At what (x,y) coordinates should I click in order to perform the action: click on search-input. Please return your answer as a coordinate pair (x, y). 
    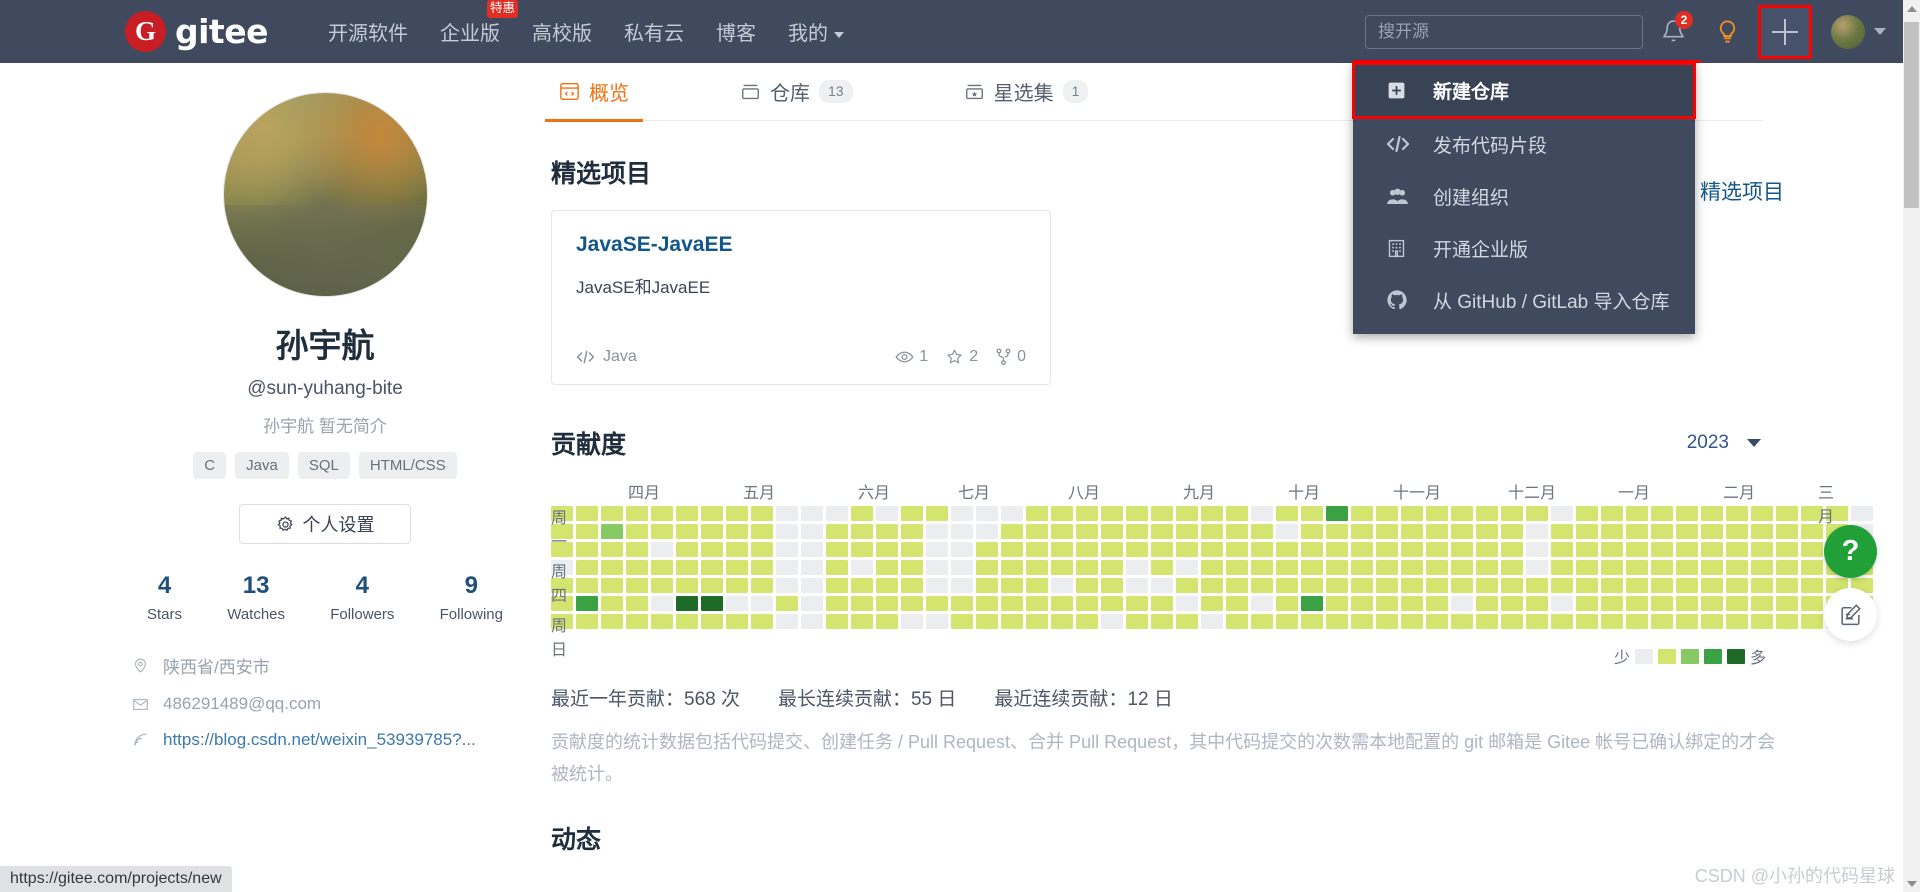
    Looking at the image, I should click on (1504, 31).